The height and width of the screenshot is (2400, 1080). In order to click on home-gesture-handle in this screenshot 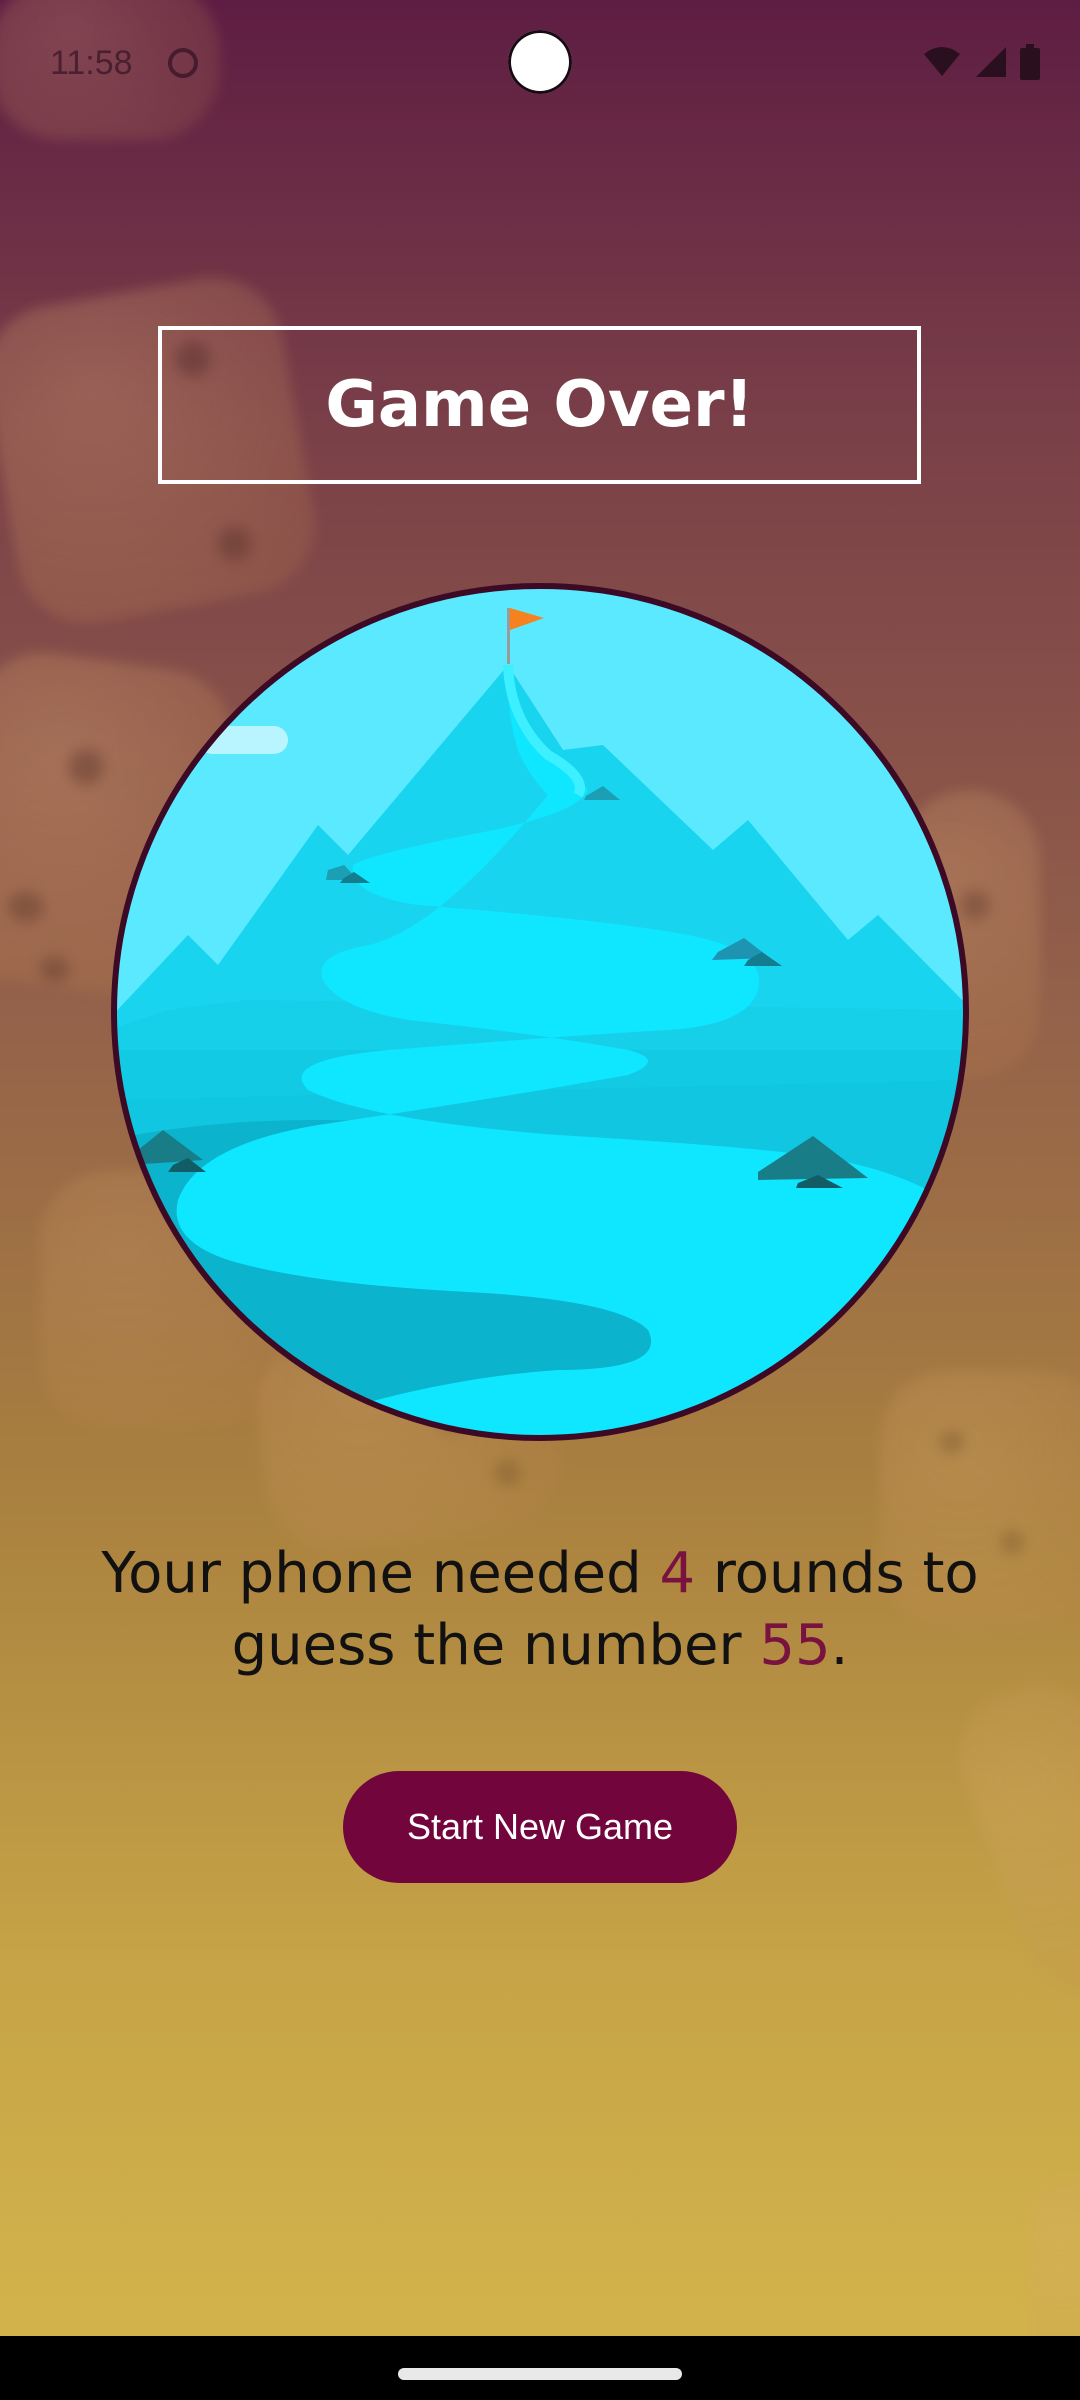, I will do `click(540, 2374)`.